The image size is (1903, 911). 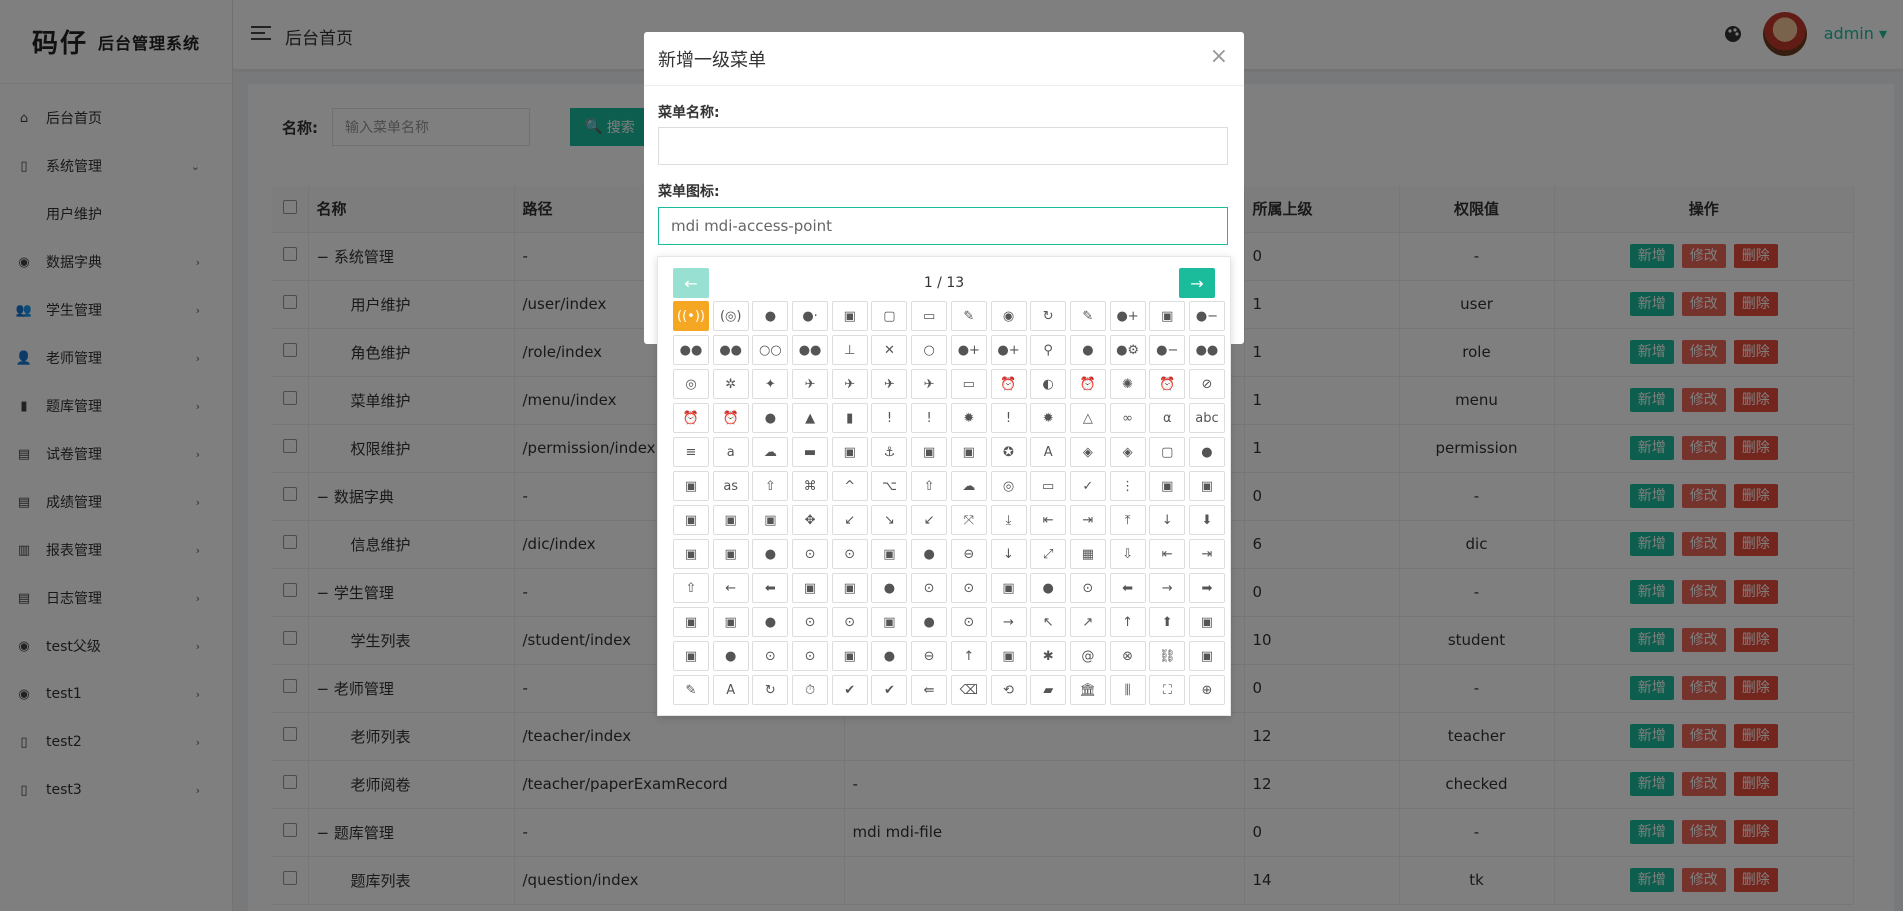 I want to click on icon-option: ●+, so click(x=1008, y=350).